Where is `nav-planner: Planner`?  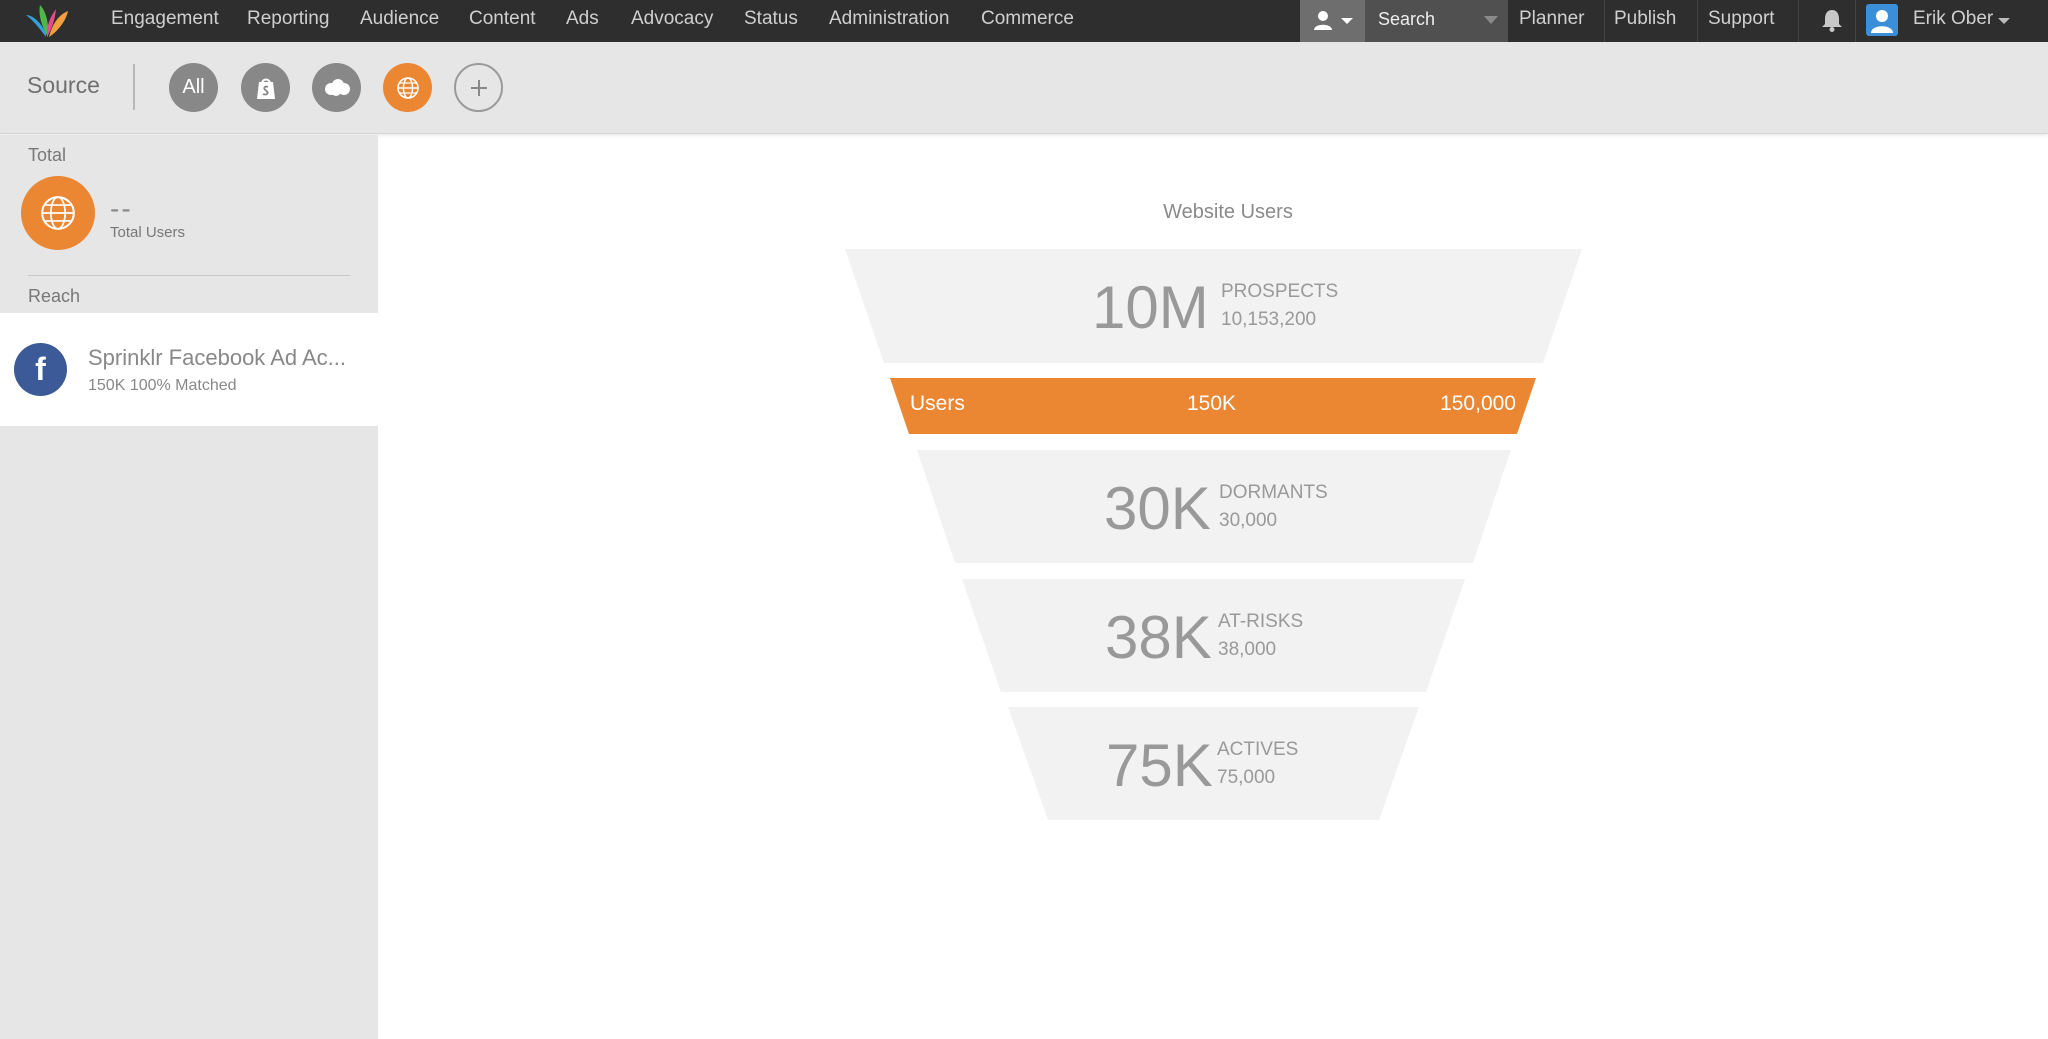 nav-planner: Planner is located at coordinates (1552, 21).